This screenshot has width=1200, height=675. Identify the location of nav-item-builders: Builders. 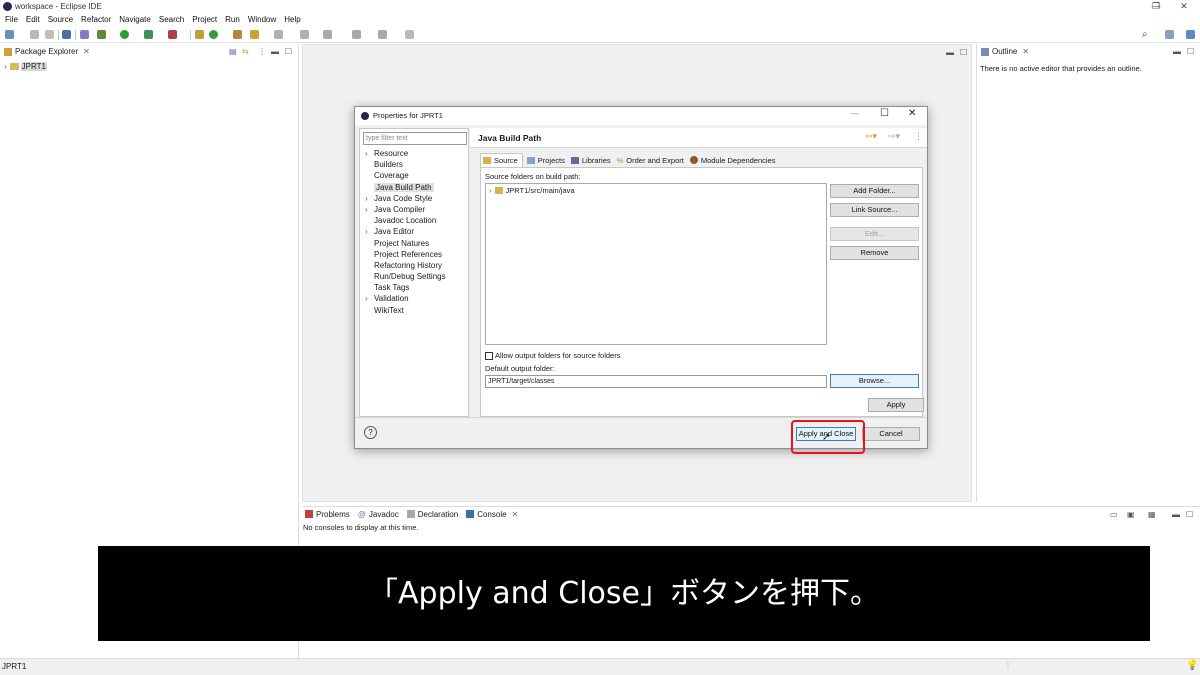
(414, 164).